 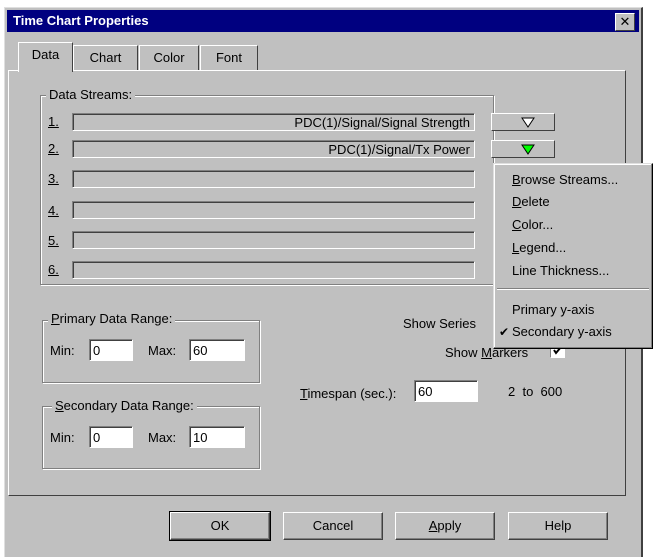 What do you see at coordinates (323, 21) in the screenshot?
I see `title-bar: Time Chart Properties ✕` at bounding box center [323, 21].